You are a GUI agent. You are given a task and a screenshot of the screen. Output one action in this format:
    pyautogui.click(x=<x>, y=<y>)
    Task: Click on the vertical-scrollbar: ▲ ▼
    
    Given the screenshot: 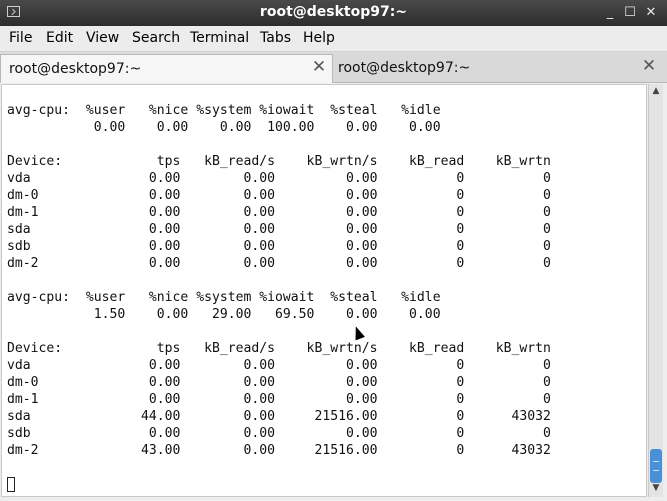 What is the action you would take?
    pyautogui.click(x=655, y=290)
    